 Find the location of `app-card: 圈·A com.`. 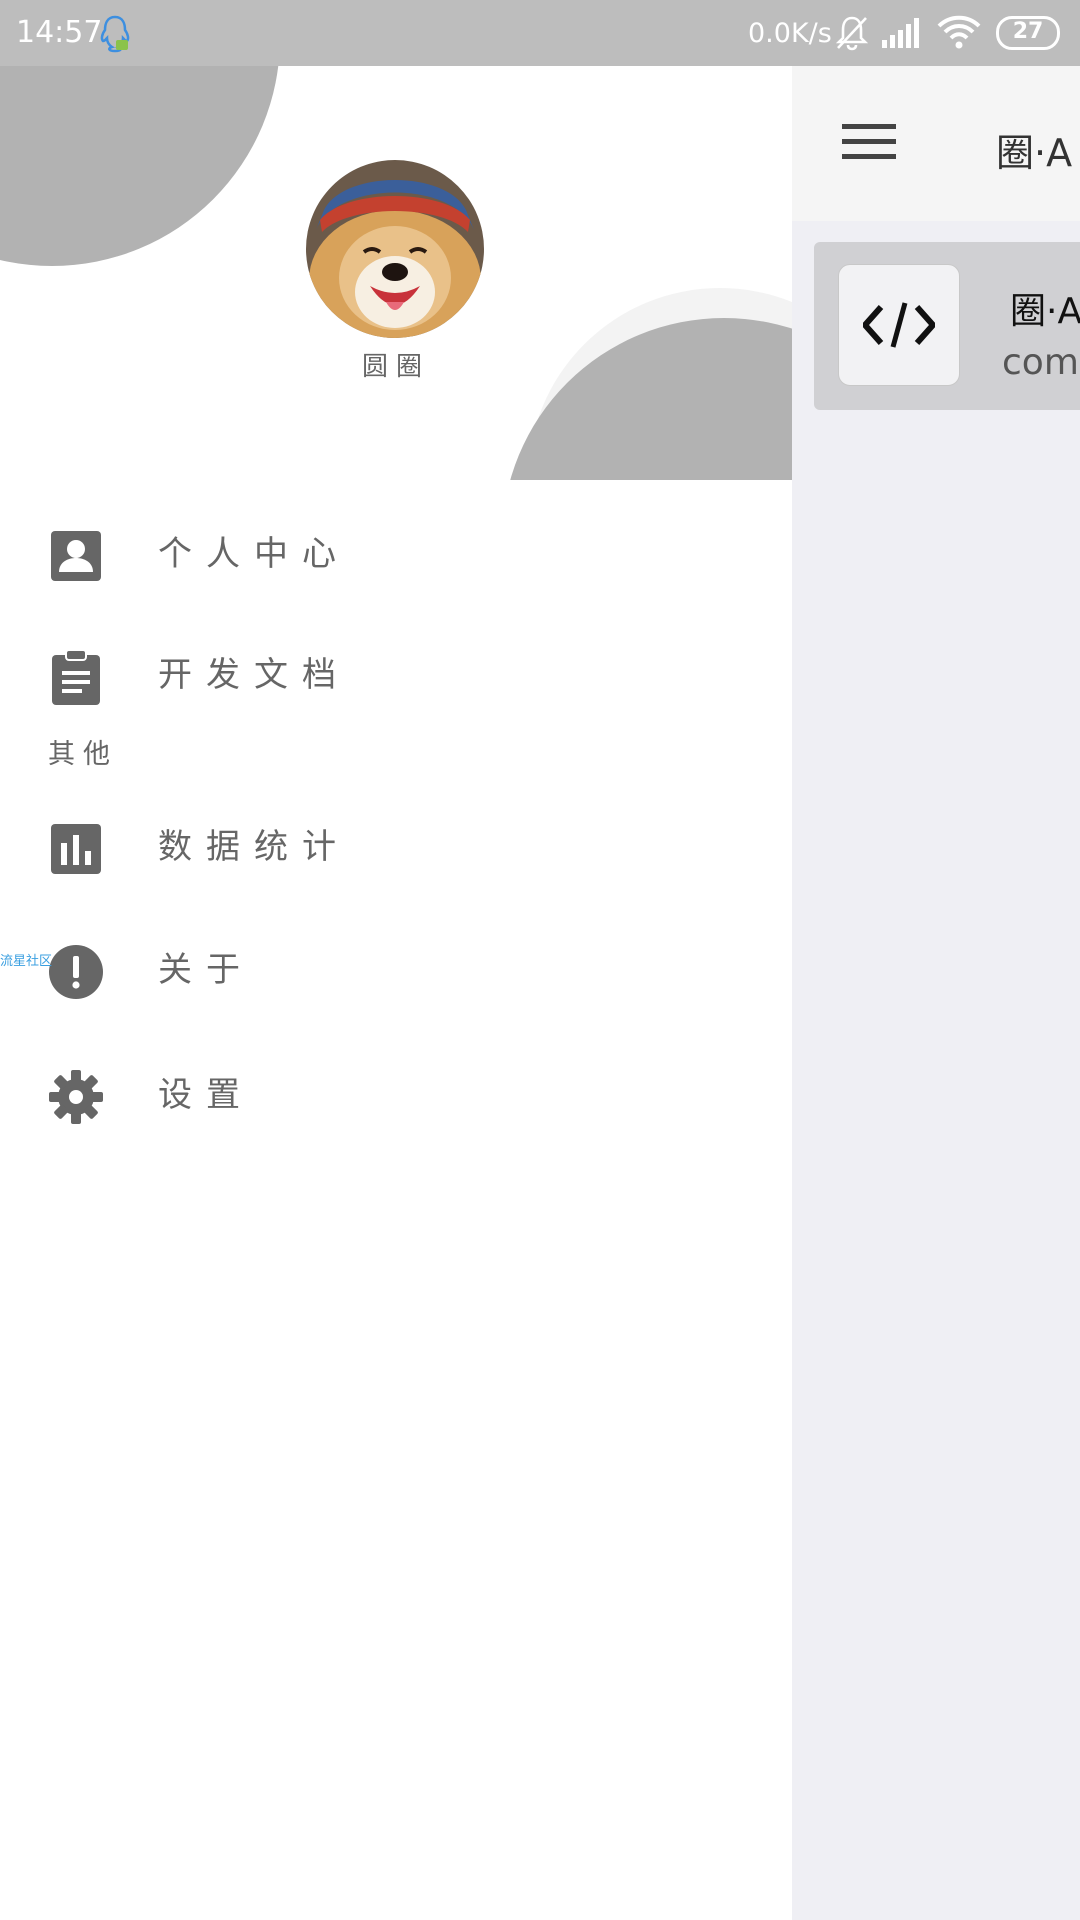

app-card: 圈·A com. is located at coordinates (947, 326).